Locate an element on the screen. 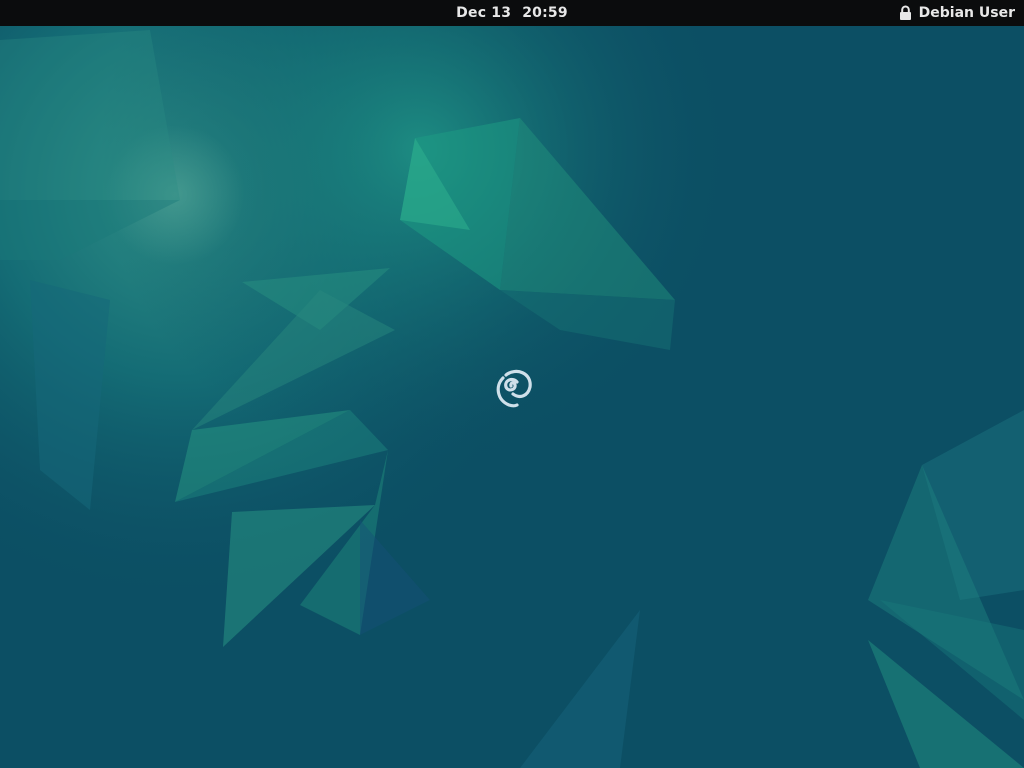 The image size is (1024, 768). system-menu-button: Debian User is located at coordinates (957, 13).